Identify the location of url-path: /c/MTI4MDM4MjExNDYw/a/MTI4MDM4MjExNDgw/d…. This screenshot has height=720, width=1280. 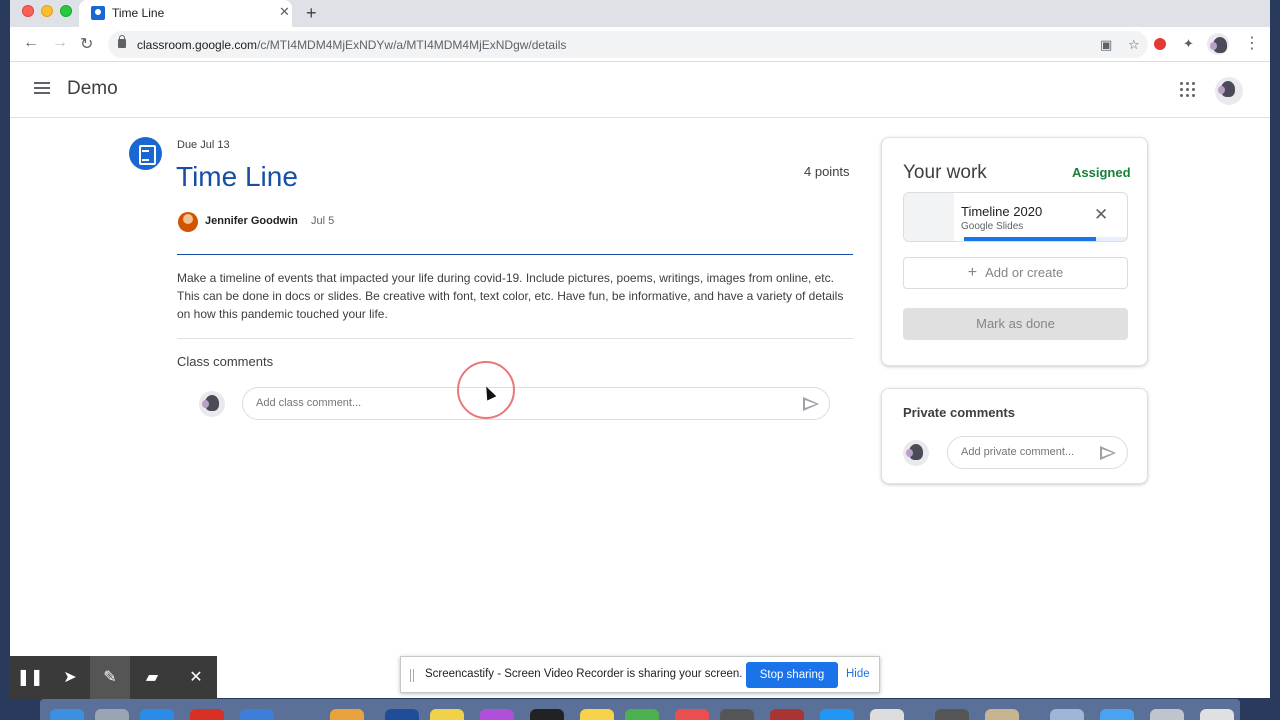
(412, 45).